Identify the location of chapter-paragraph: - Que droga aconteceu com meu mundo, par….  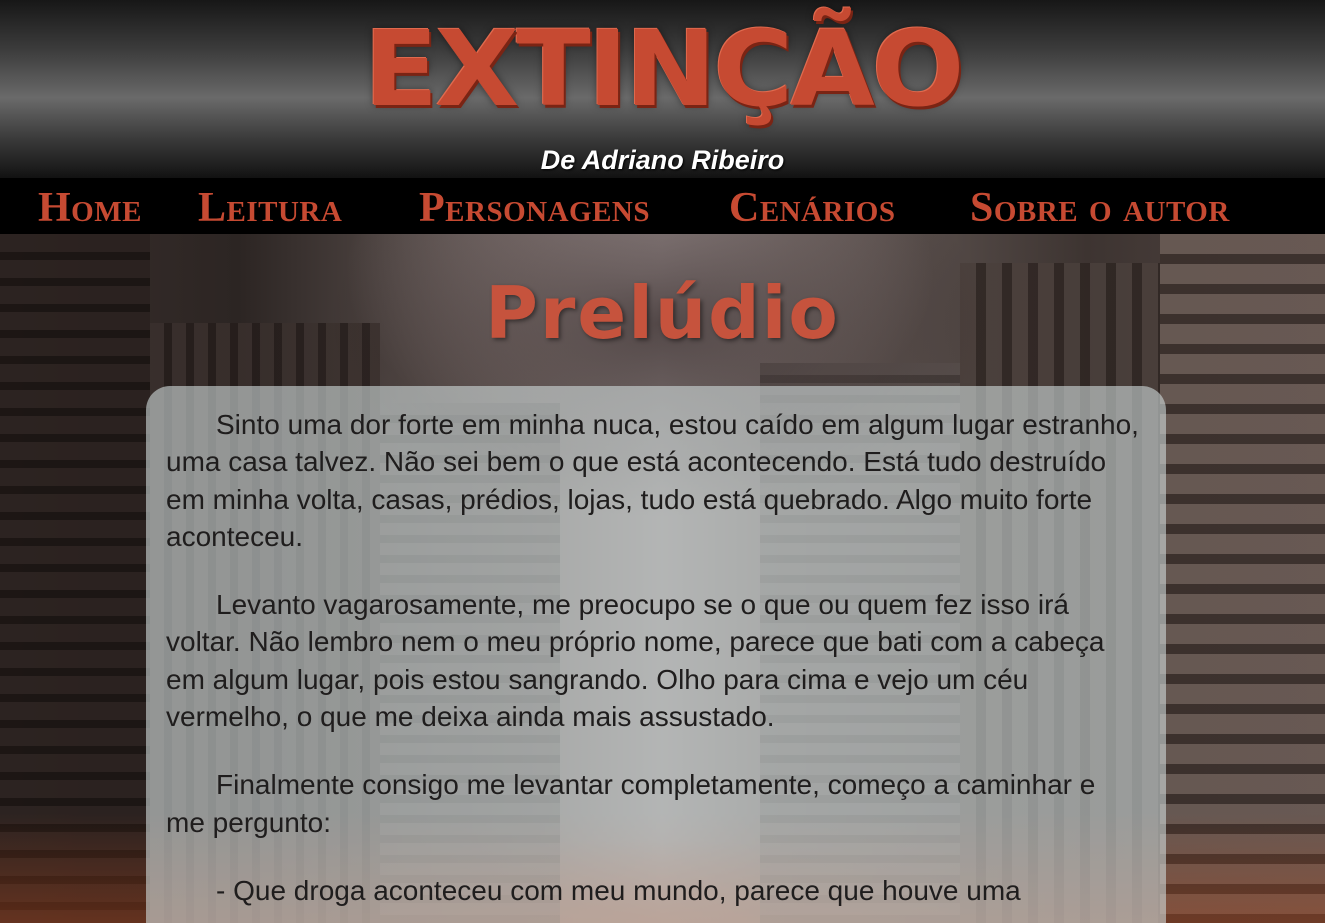
(618, 890).